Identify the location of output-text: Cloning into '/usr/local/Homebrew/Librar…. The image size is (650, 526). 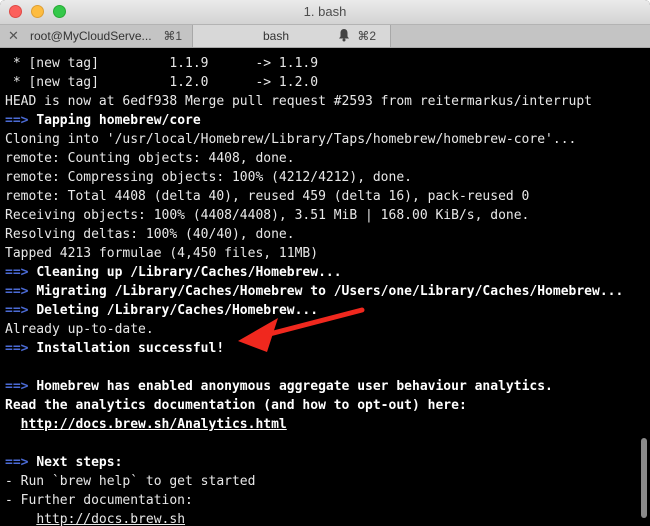
(291, 139).